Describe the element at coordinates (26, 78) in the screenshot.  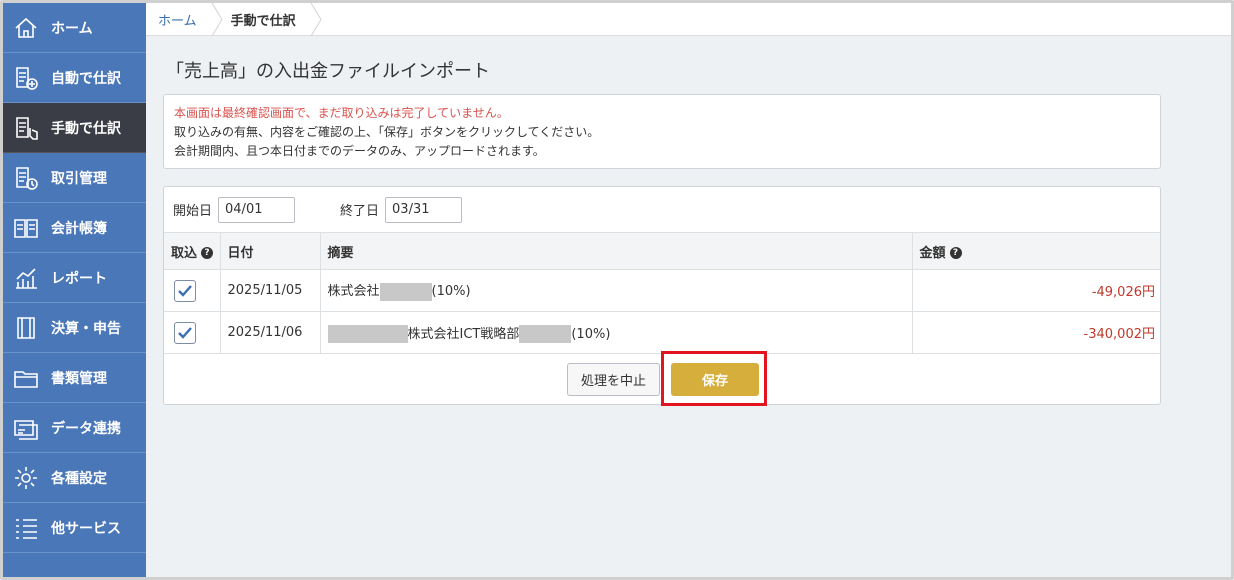
I see `auto-journal-icon` at that location.